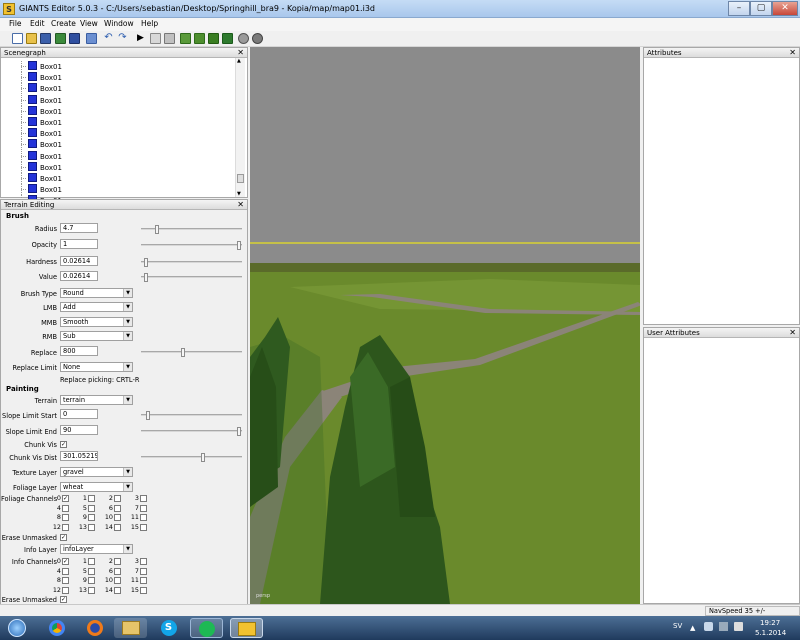  Describe the element at coordinates (257, 38) in the screenshot. I see `network-icon` at that location.